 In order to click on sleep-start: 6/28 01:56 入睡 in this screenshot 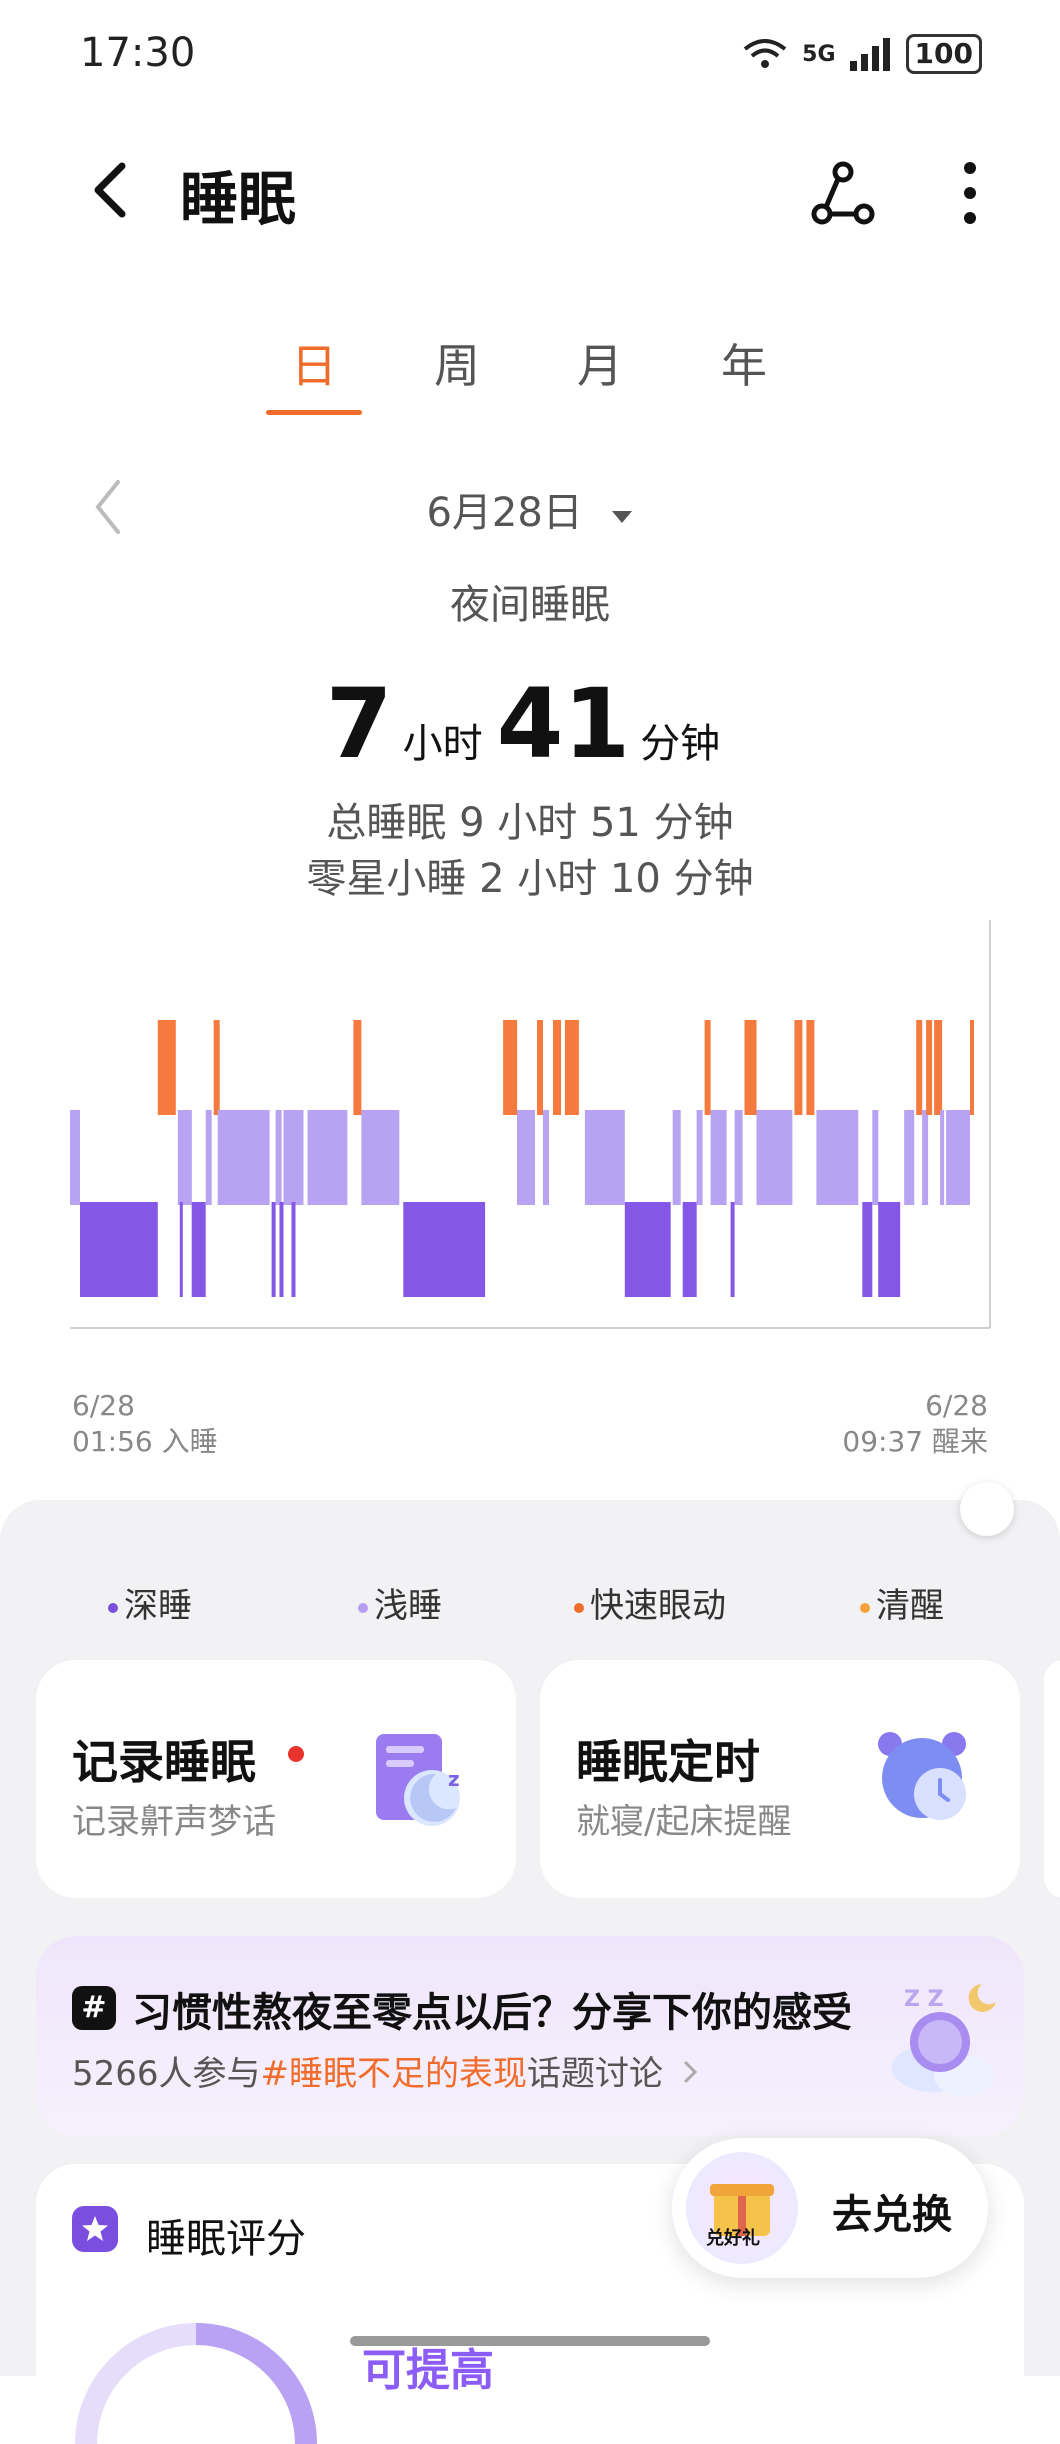, I will do `click(145, 1424)`.